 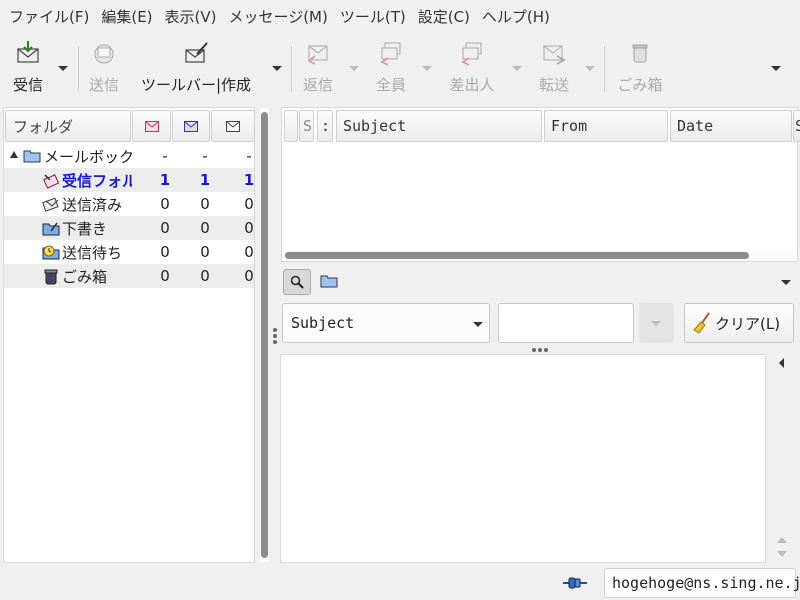 I want to click on menu-tools: ツール(T), so click(x=373, y=16).